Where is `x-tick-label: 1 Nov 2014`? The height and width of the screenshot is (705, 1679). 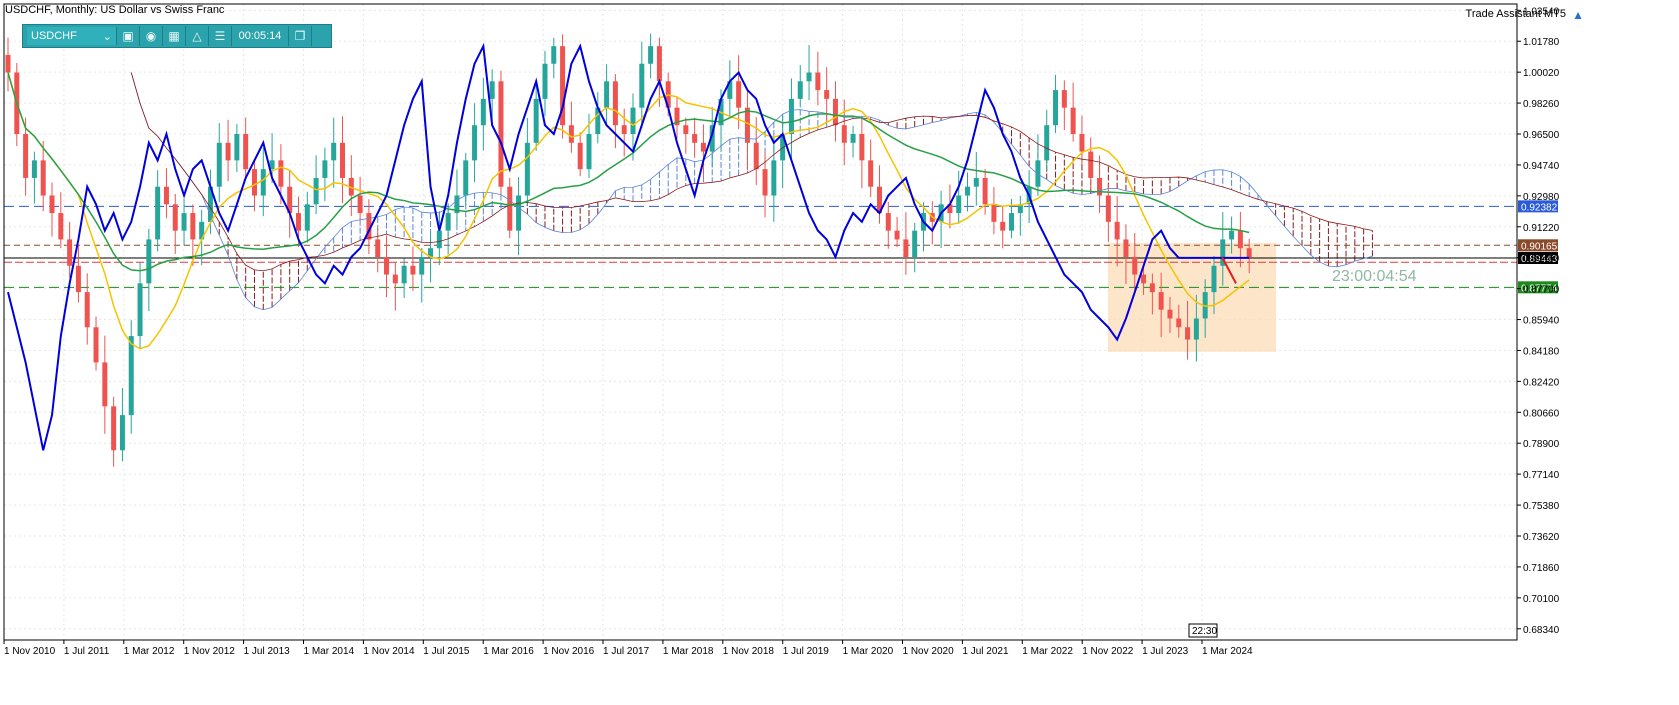 x-tick-label: 1 Nov 2014 is located at coordinates (389, 651).